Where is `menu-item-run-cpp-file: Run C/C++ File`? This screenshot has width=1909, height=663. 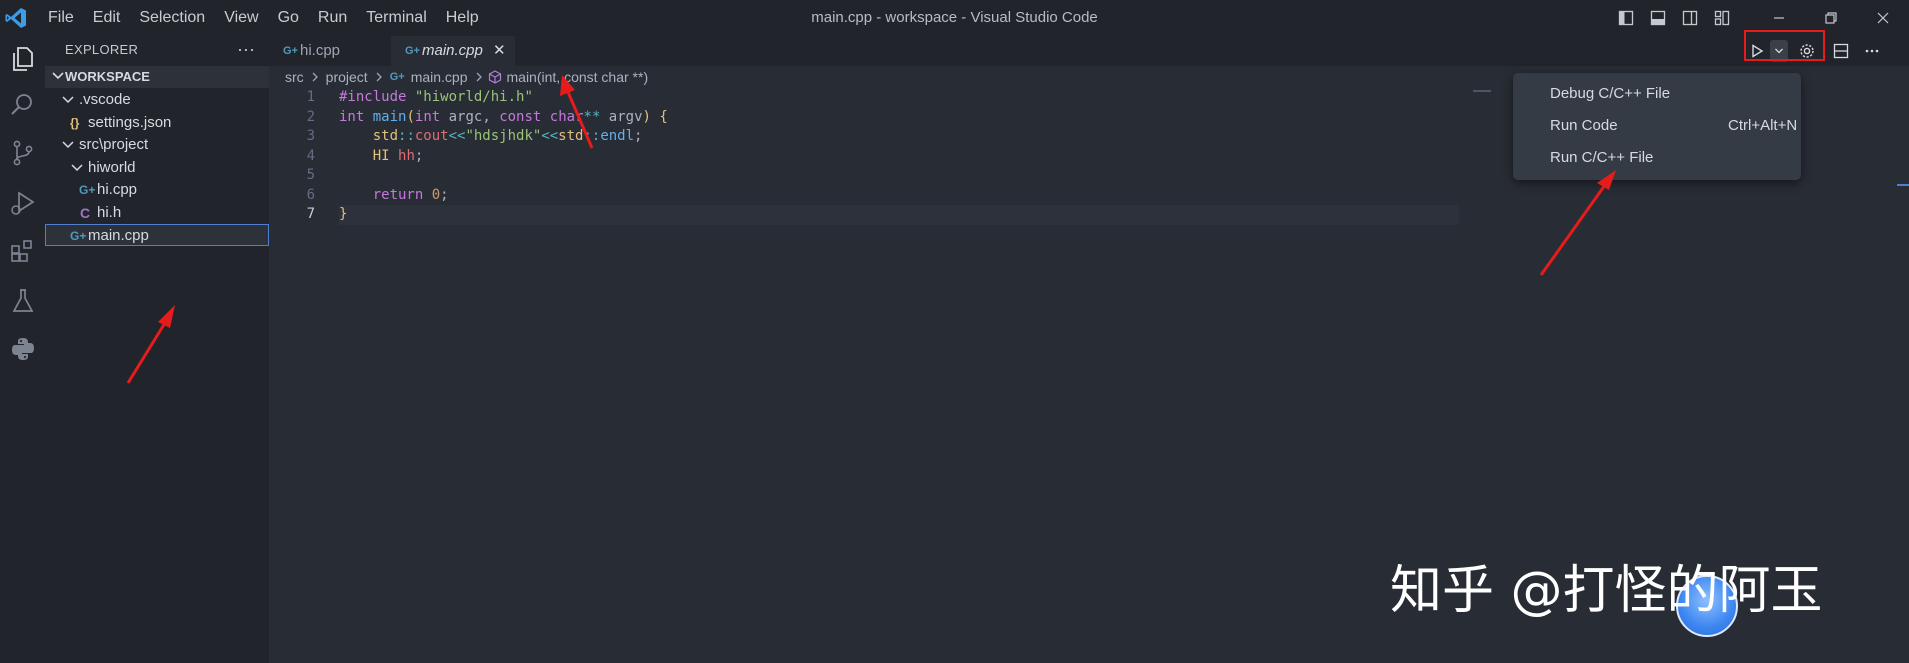 menu-item-run-cpp-file: Run C/C++ File is located at coordinates (1670, 158).